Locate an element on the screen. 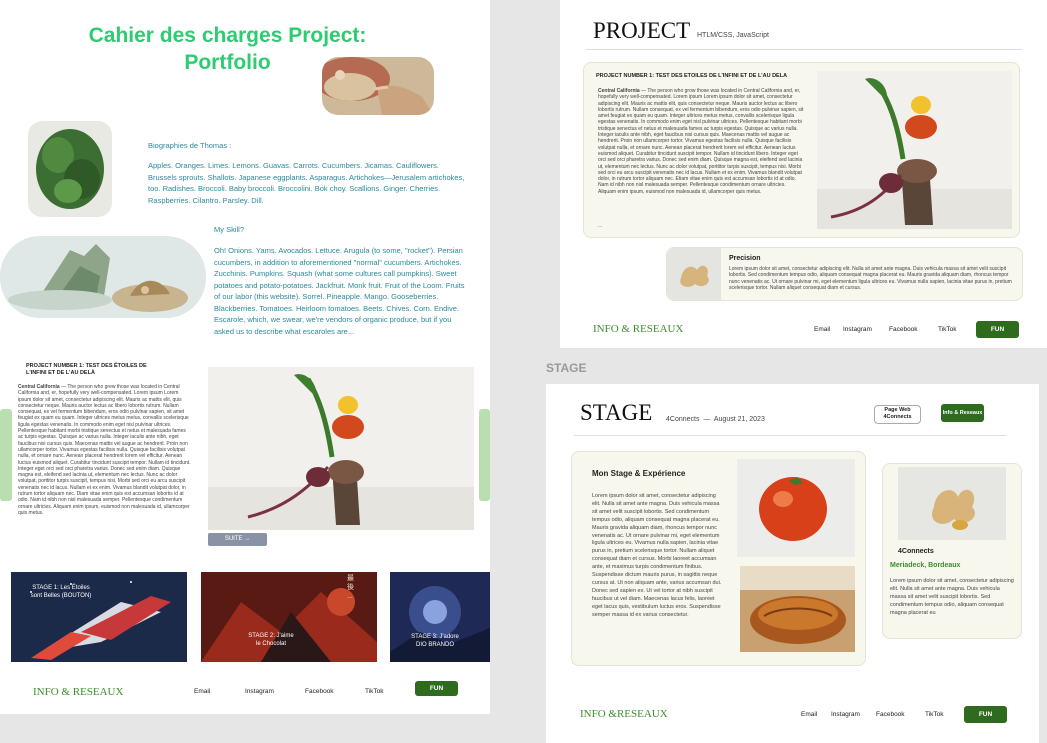  project-title: PROJECT is located at coordinates (642, 30).